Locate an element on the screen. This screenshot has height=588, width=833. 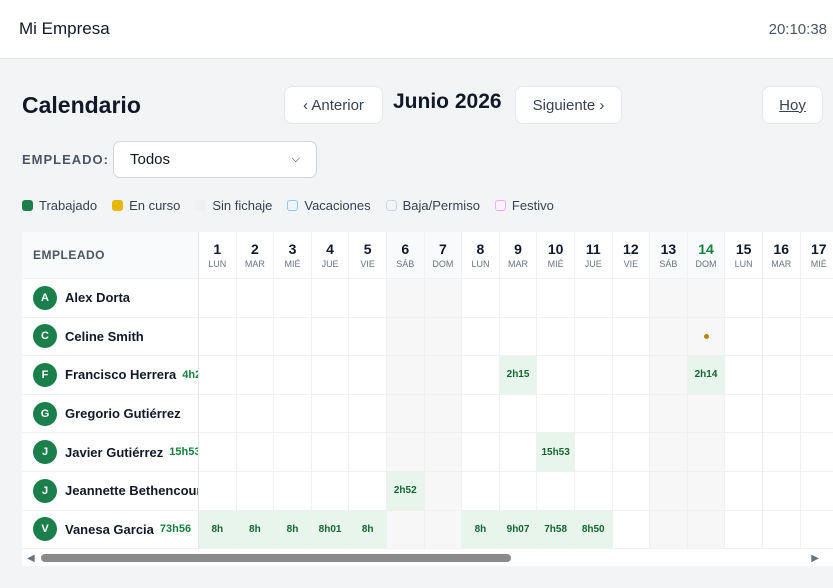
scrollbar-thumb is located at coordinates (276, 558).